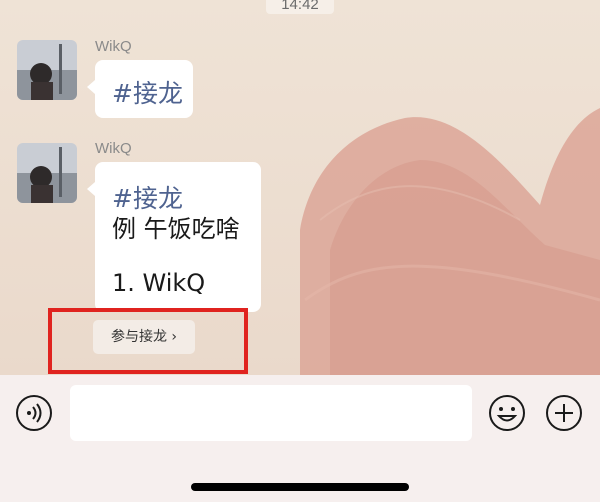 The width and height of the screenshot is (600, 502). I want to click on voice-icon, so click(34, 415).